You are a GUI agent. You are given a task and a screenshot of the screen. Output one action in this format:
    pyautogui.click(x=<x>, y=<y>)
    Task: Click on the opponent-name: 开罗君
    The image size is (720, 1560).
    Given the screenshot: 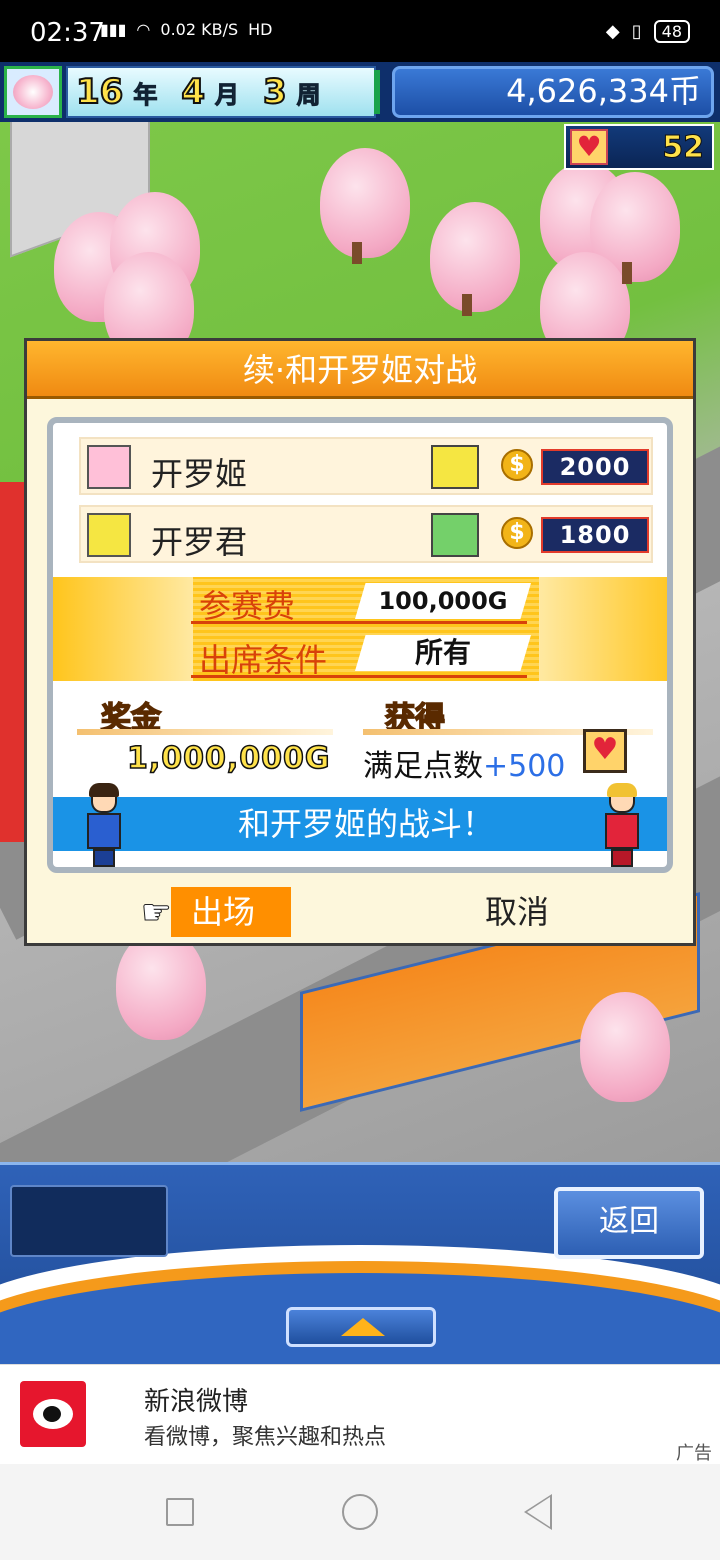 What is the action you would take?
    pyautogui.click(x=199, y=542)
    